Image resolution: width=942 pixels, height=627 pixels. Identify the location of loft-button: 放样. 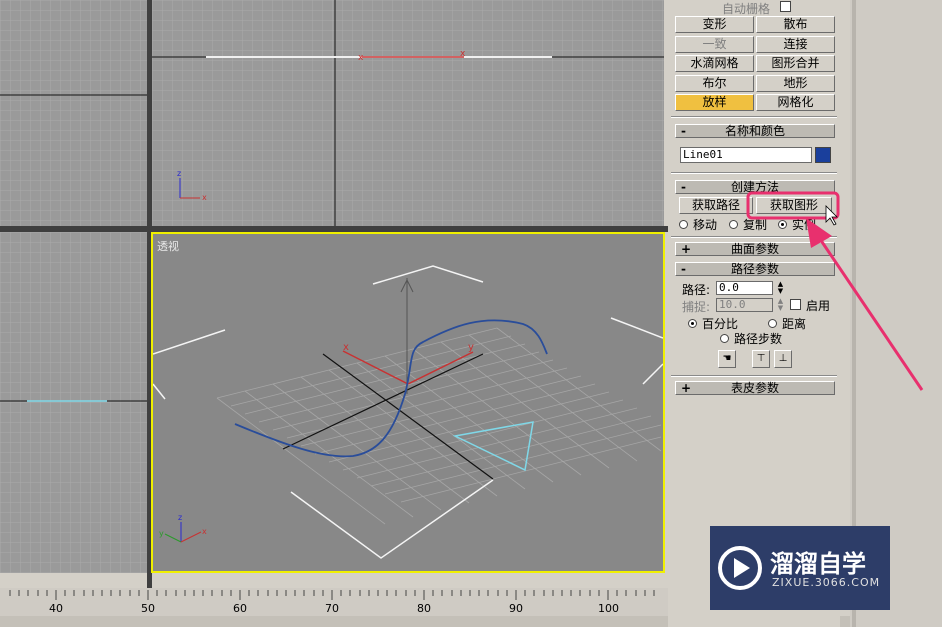
(714, 102).